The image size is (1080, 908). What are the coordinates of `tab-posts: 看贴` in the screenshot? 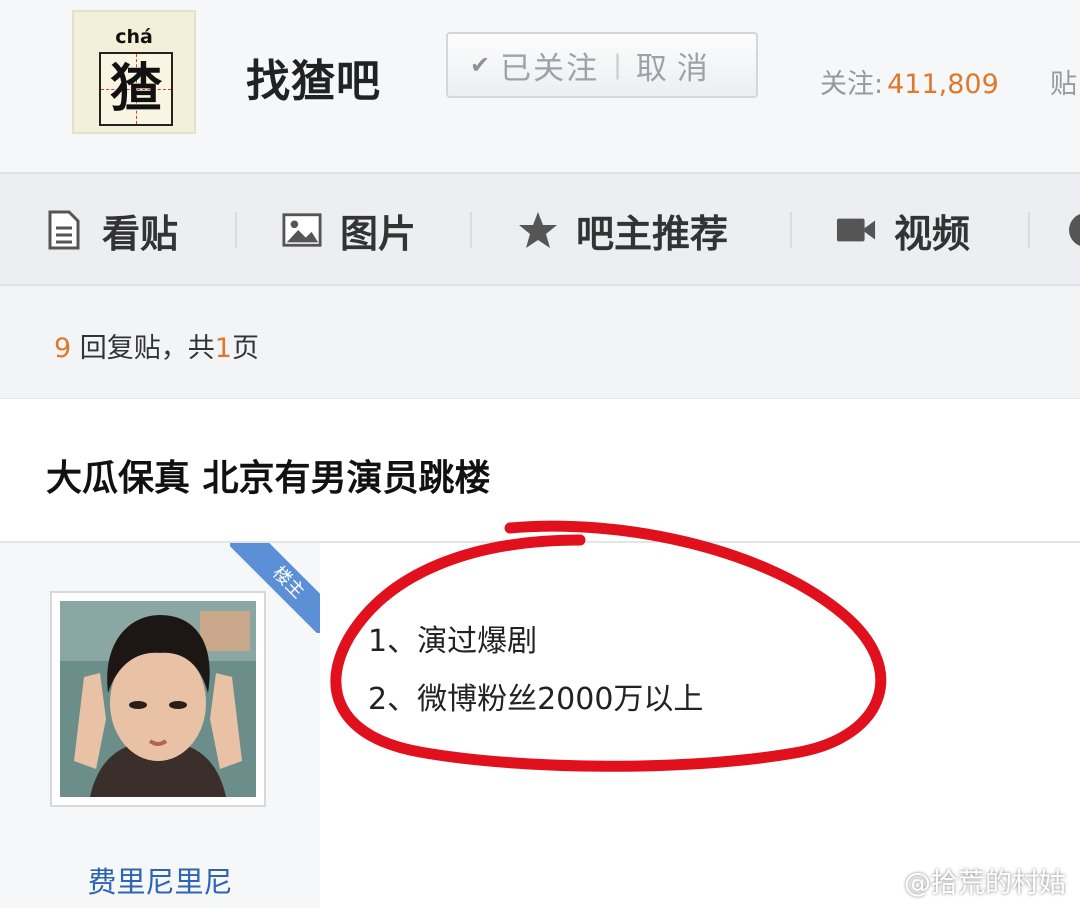 It's located at (111, 230).